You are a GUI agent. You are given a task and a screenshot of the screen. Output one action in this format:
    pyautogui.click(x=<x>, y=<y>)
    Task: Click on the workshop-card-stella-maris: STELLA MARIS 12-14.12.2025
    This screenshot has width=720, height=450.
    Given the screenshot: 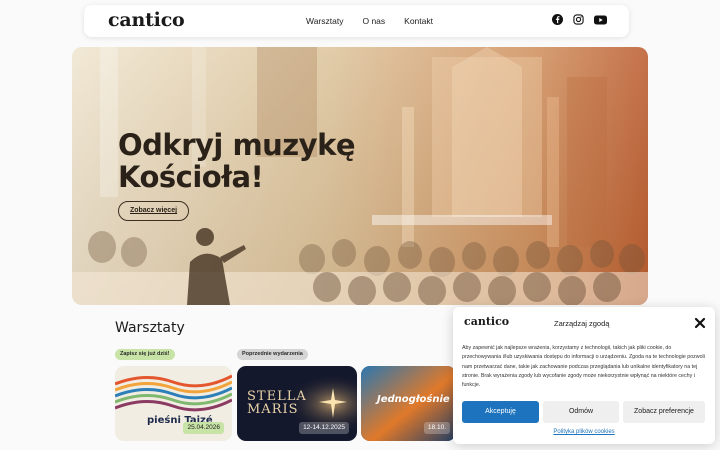 What is the action you would take?
    pyautogui.click(x=297, y=403)
    